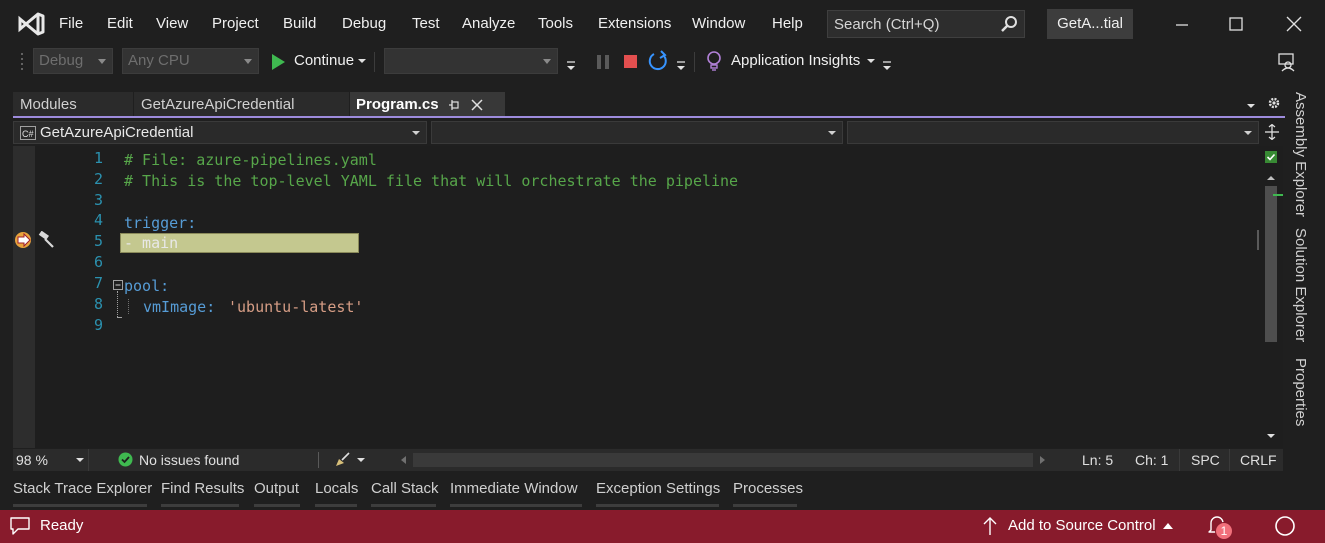 This screenshot has width=1325, height=543. I want to click on vertical-scrollbar, so click(1271, 297).